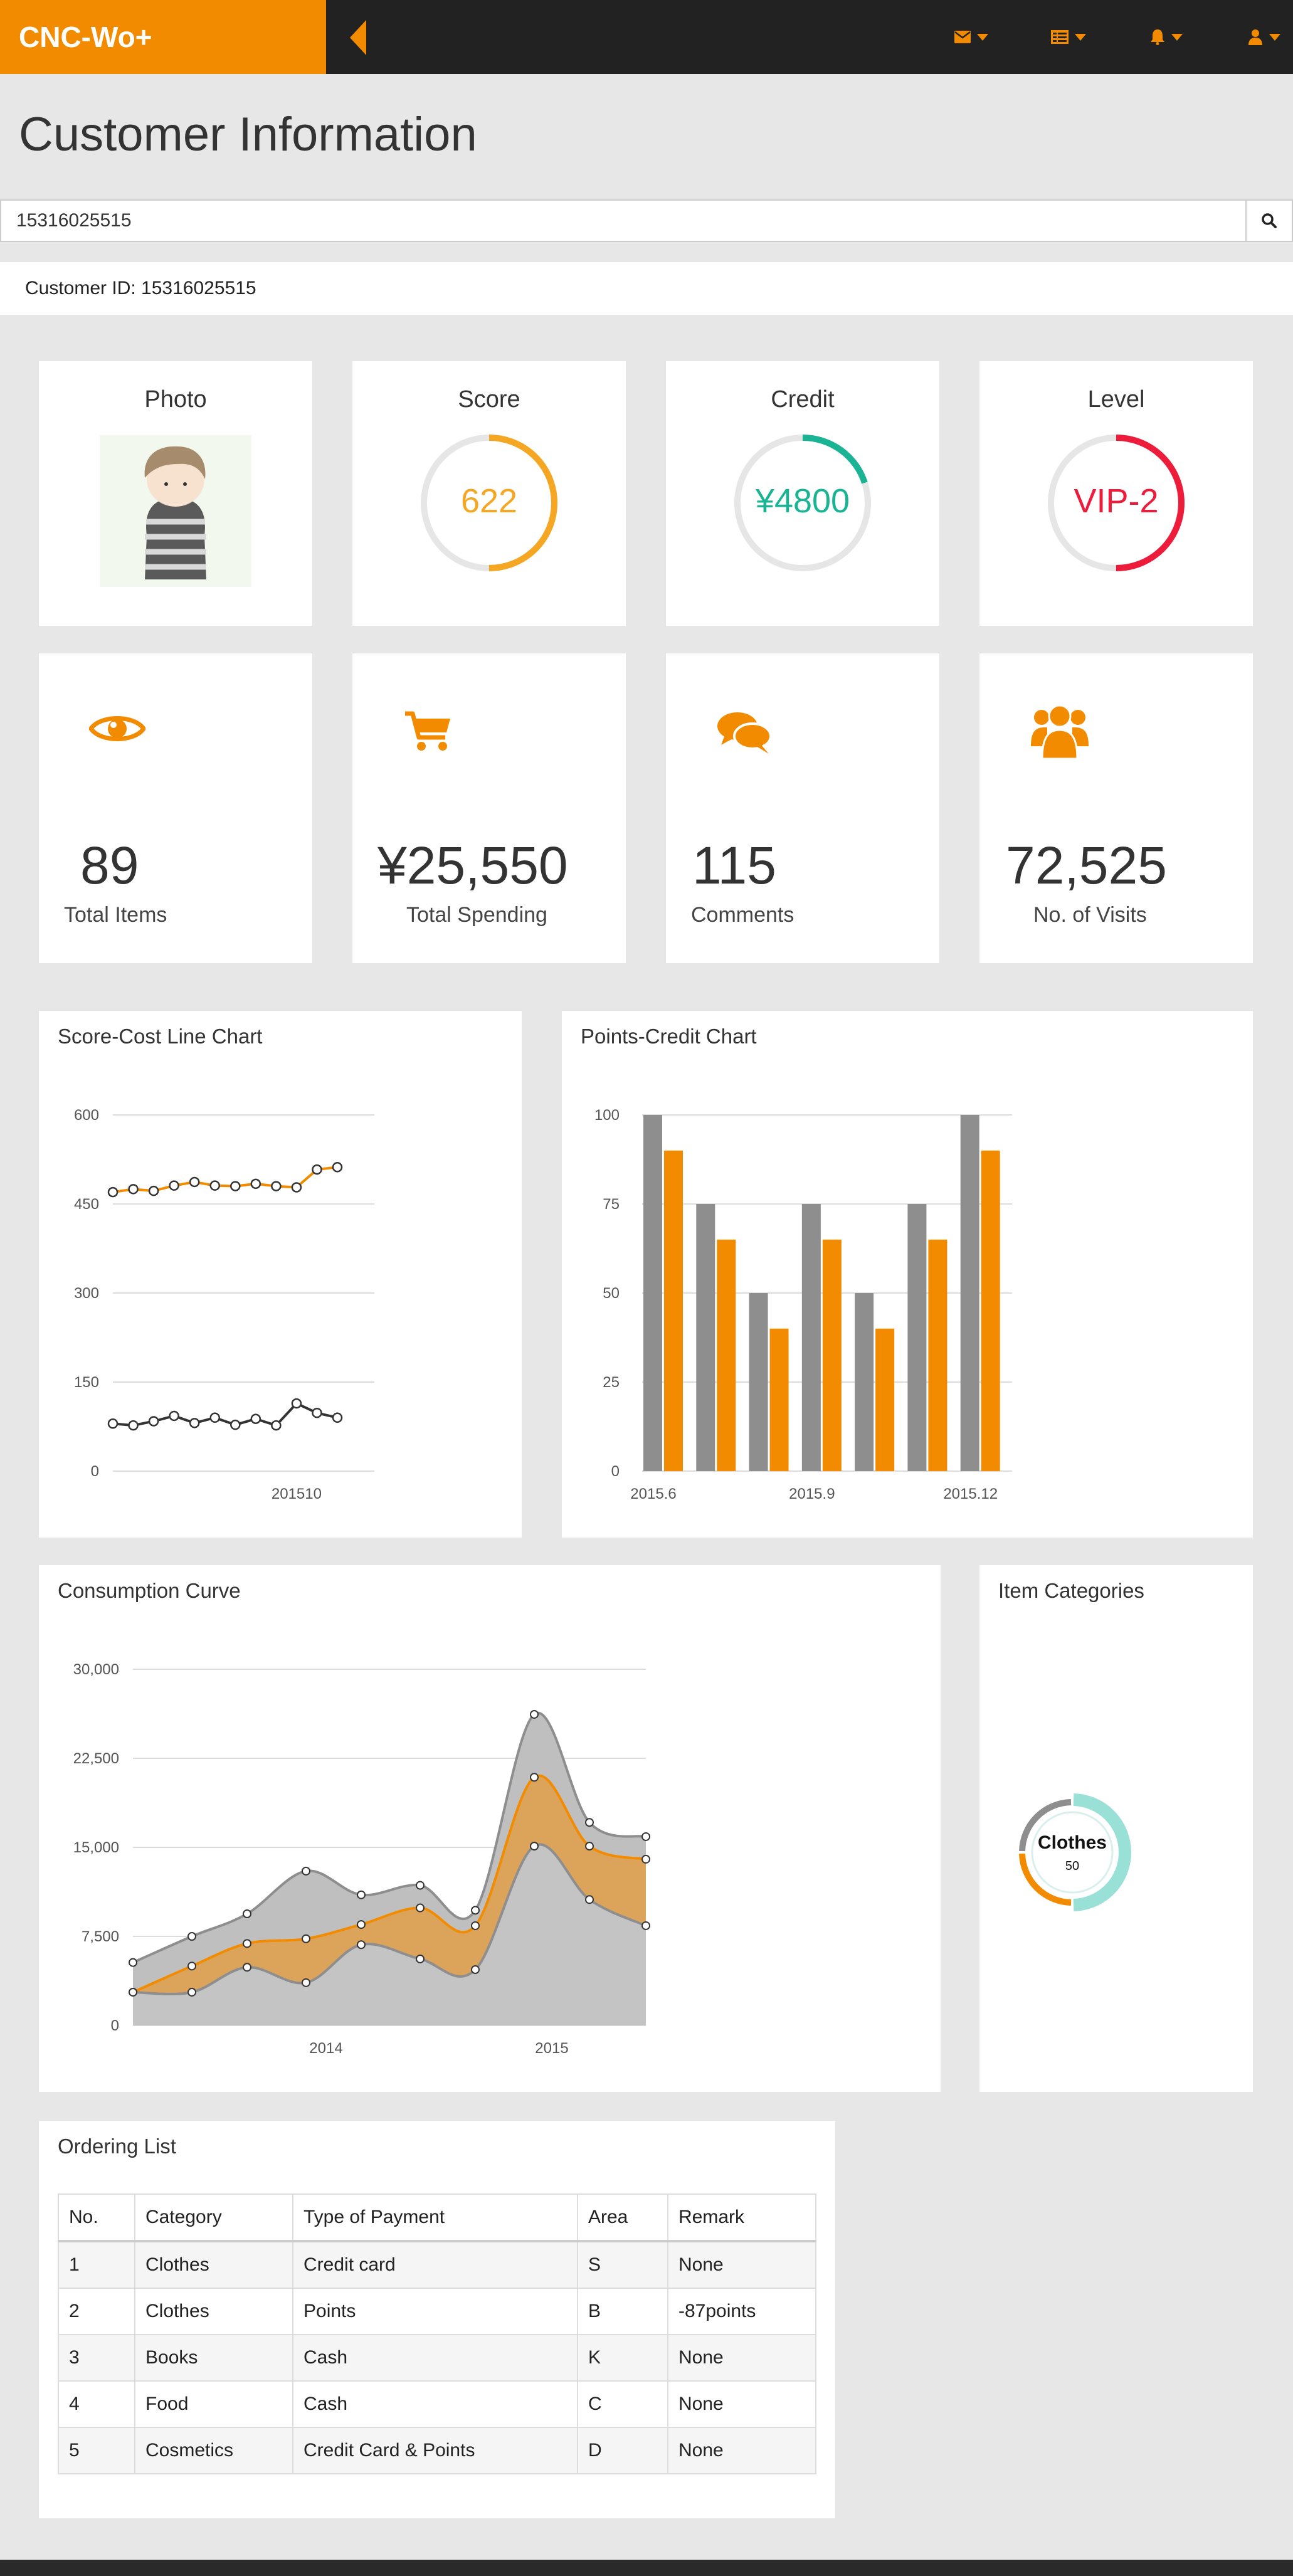 Image resolution: width=1293 pixels, height=2576 pixels. What do you see at coordinates (96, 1847) in the screenshot?
I see `y-tick-label: 15,000` at bounding box center [96, 1847].